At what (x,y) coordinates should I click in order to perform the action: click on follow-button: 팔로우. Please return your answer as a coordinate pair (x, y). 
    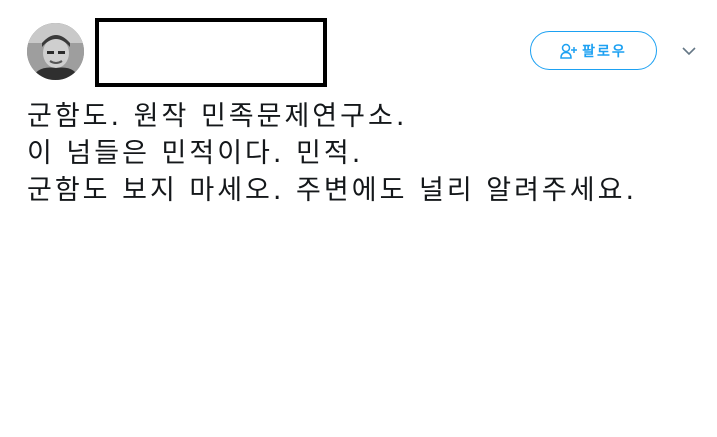
    Looking at the image, I should click on (593, 50).